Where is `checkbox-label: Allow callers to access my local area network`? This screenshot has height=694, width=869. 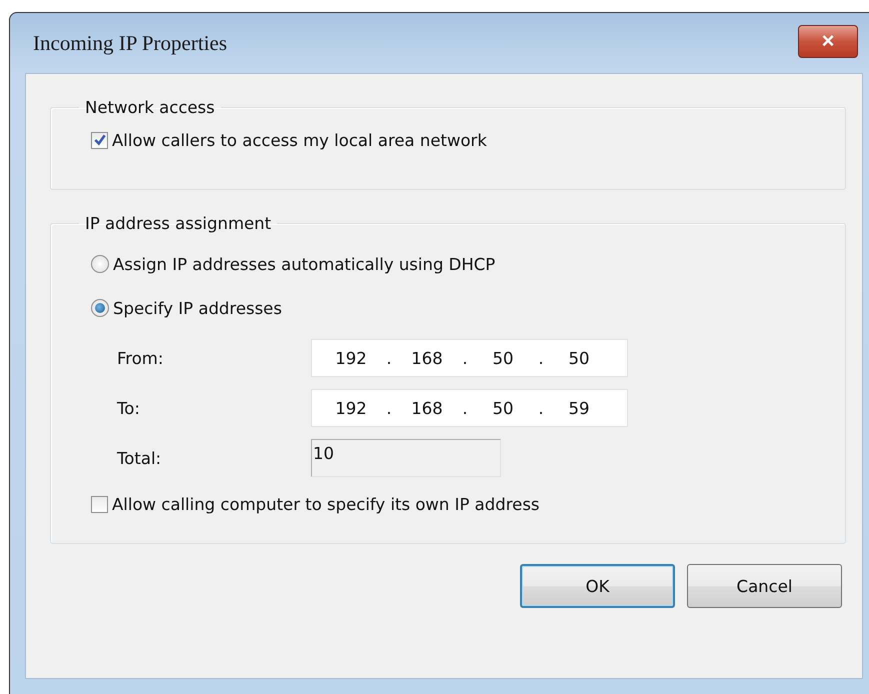 checkbox-label: Allow callers to access my local area network is located at coordinates (299, 140).